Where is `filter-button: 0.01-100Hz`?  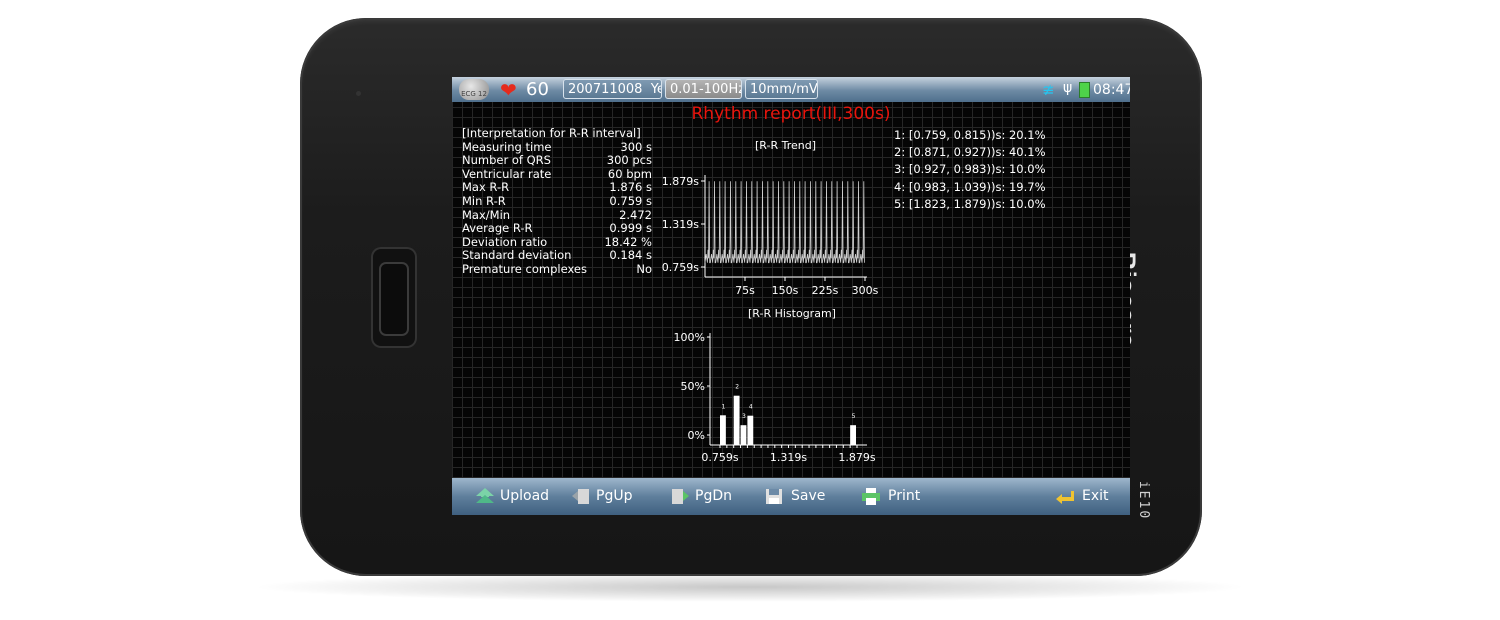
filter-button: 0.01-100Hz is located at coordinates (703, 89).